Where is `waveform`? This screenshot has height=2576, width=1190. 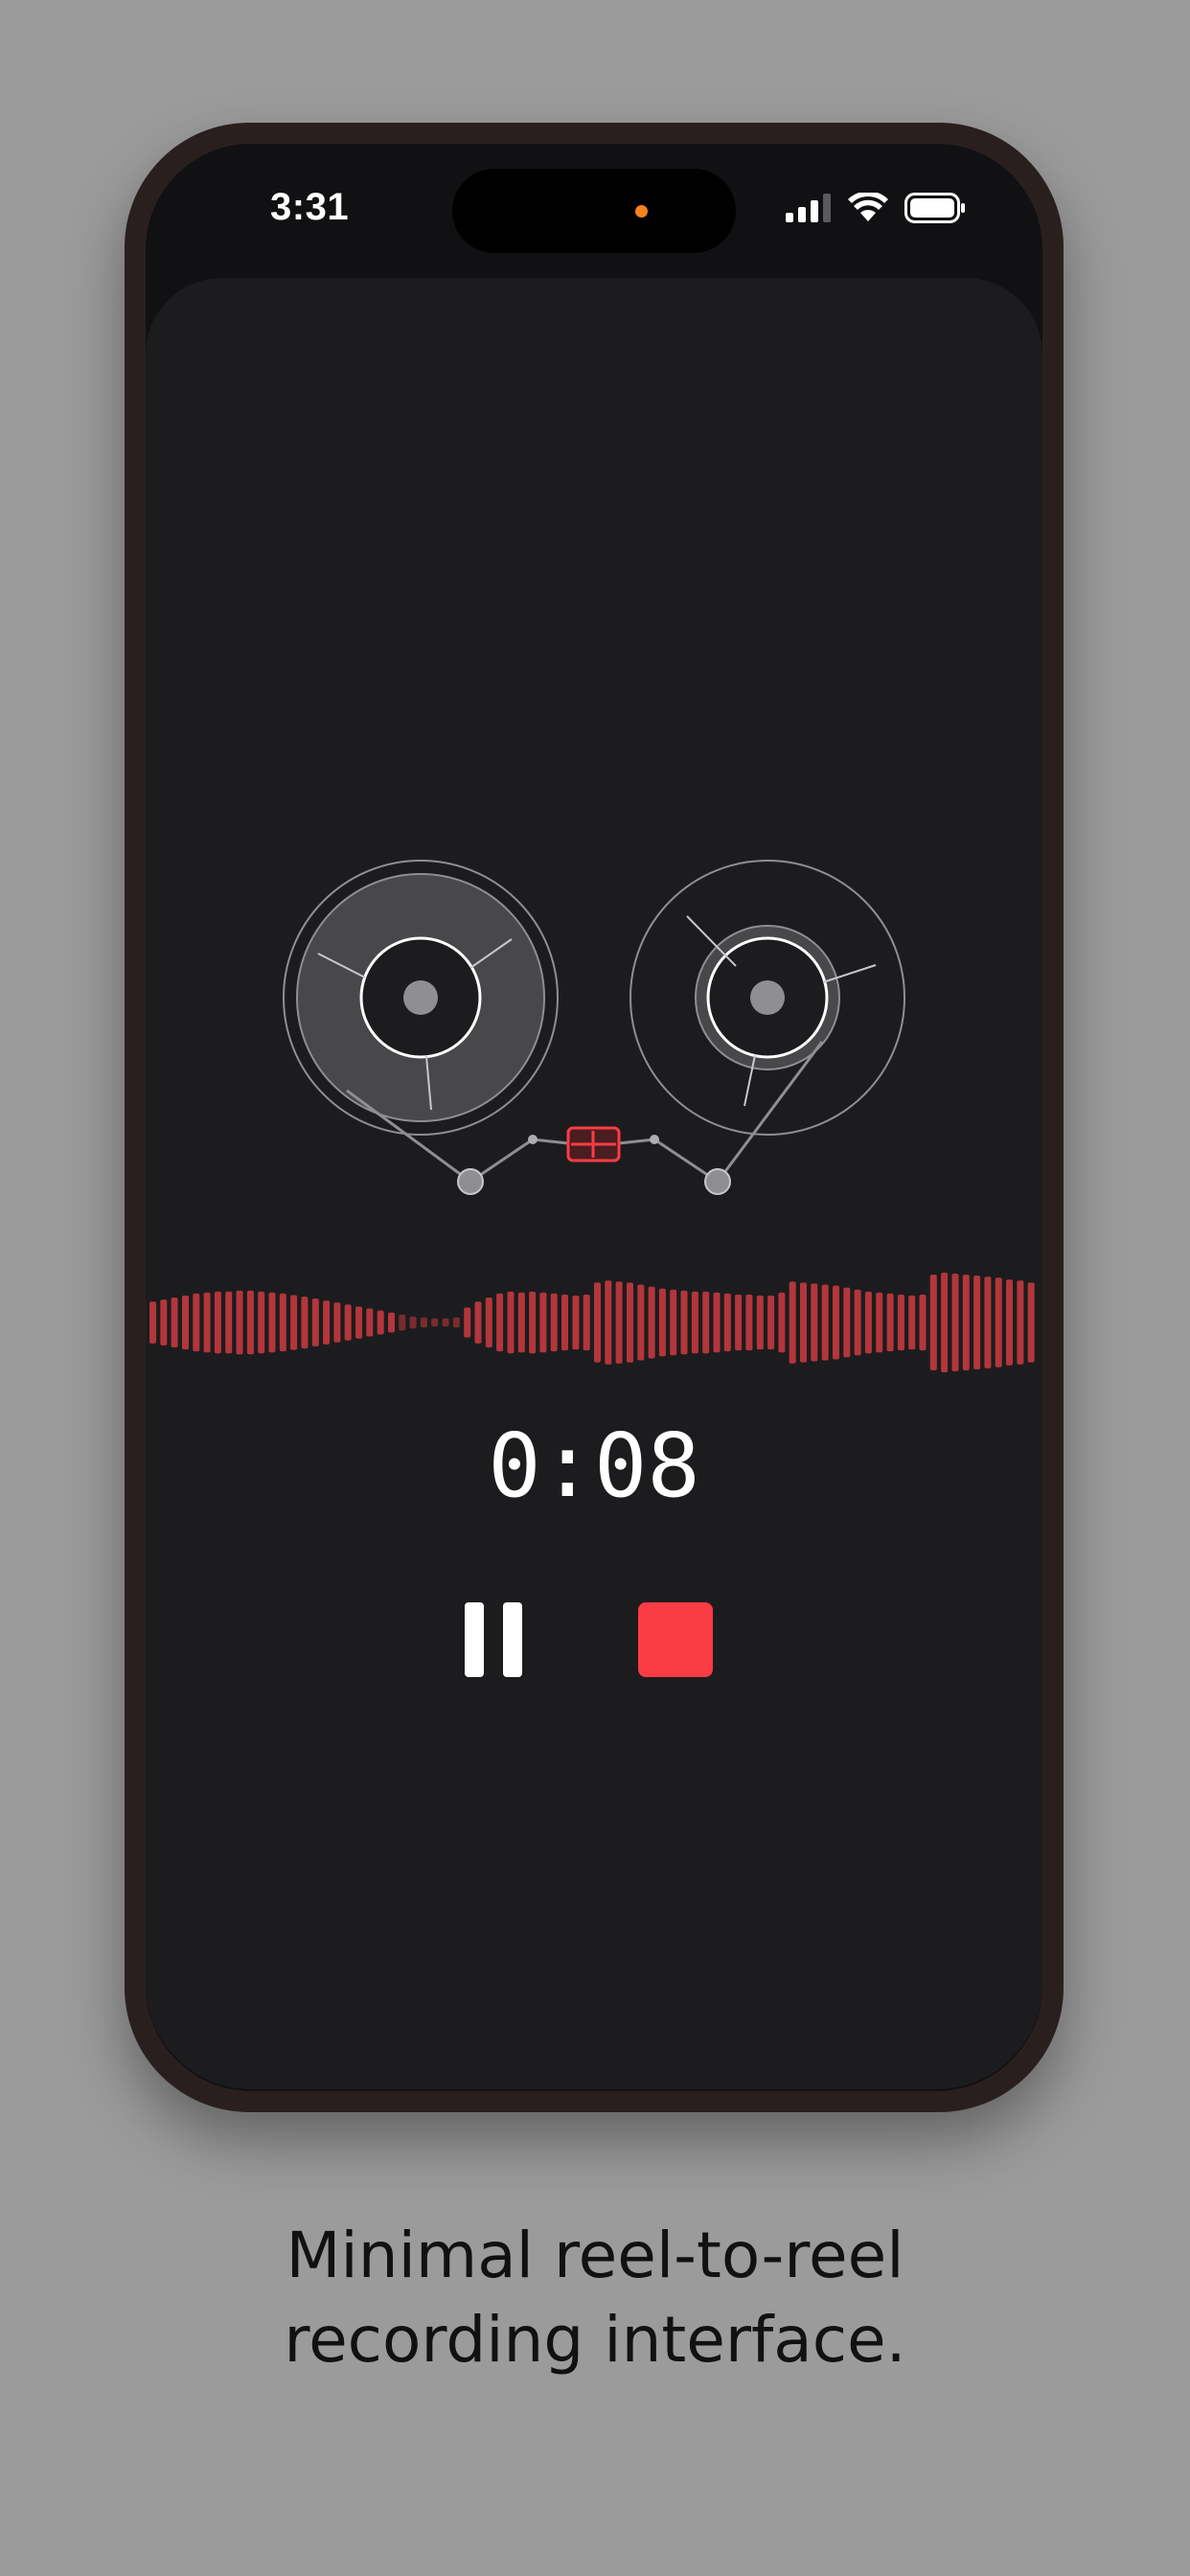 waveform is located at coordinates (592, 1322).